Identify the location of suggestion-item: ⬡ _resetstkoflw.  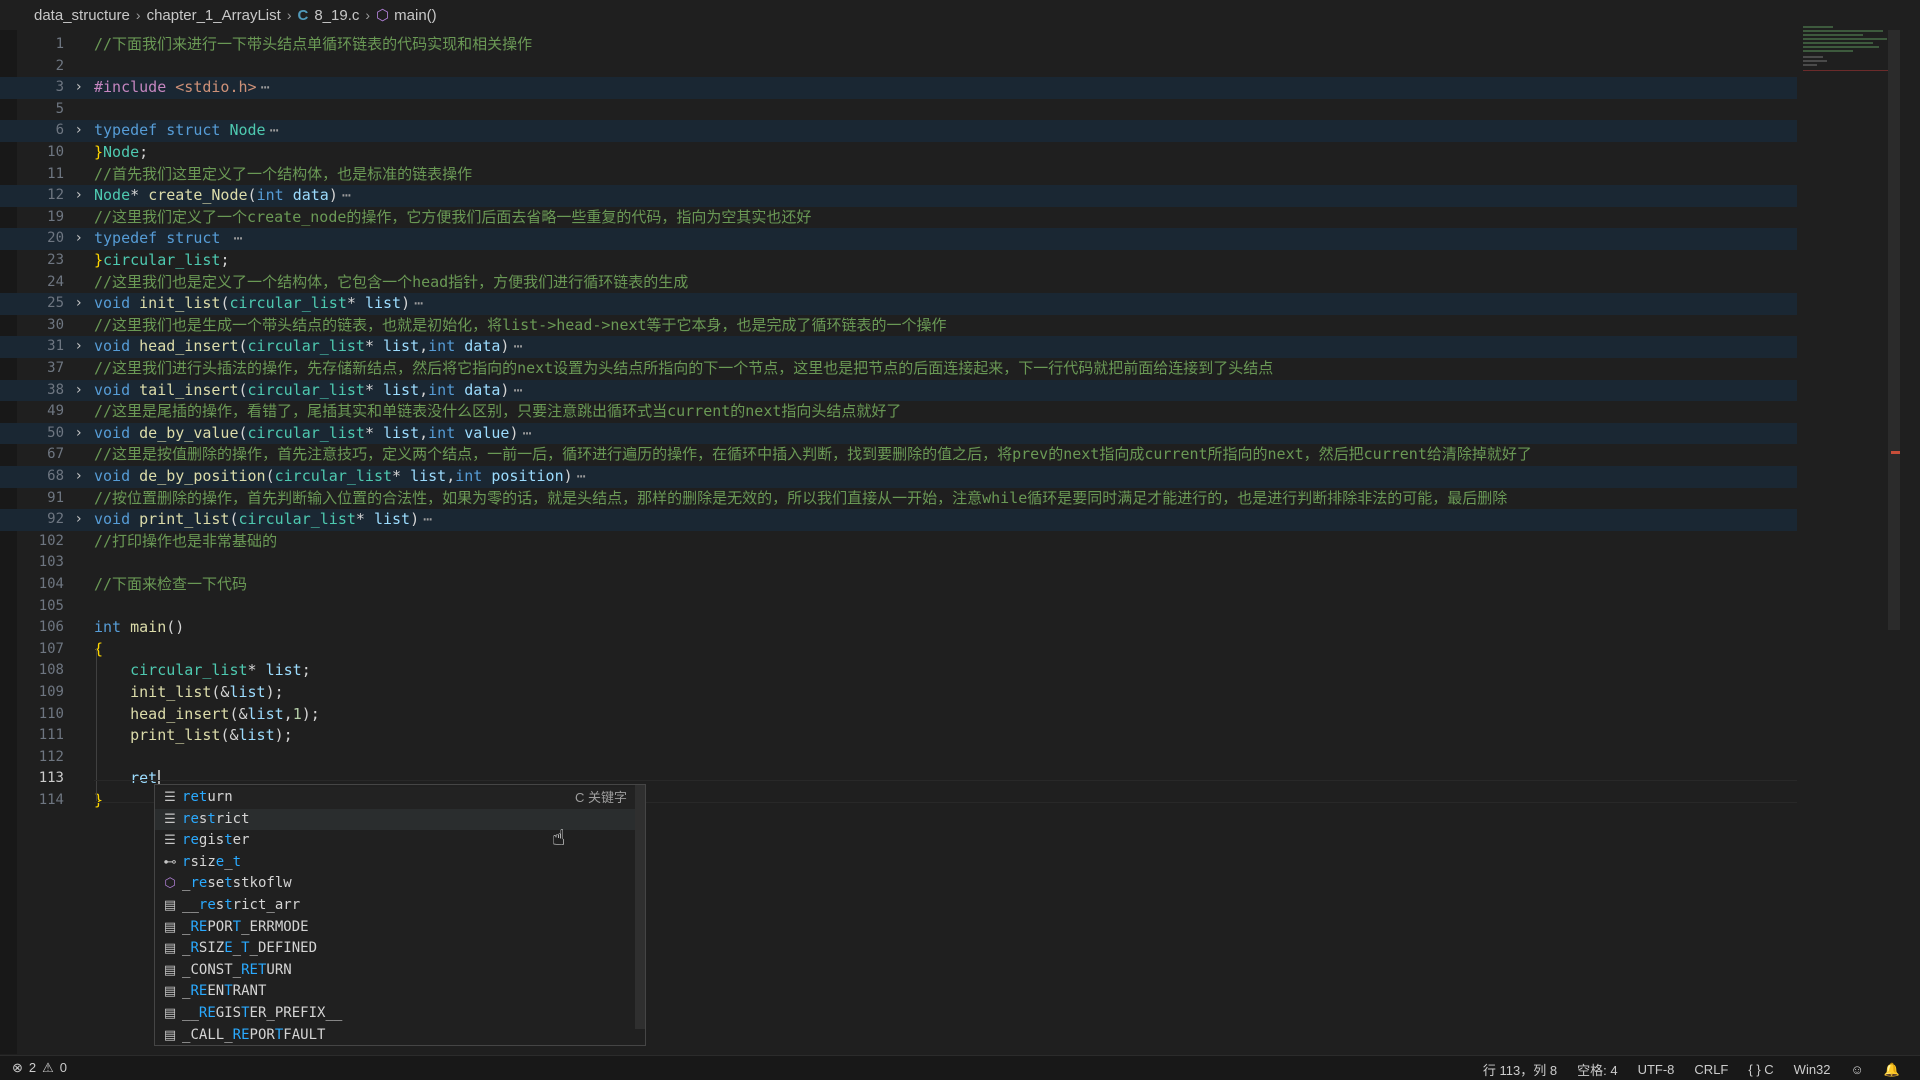
(395, 884).